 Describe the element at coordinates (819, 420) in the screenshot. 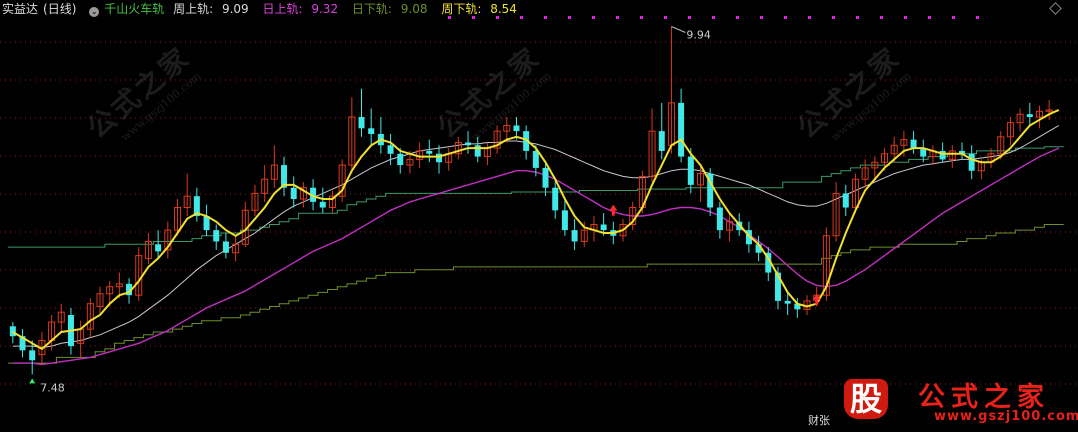

I see `logo-caption: 财张` at that location.